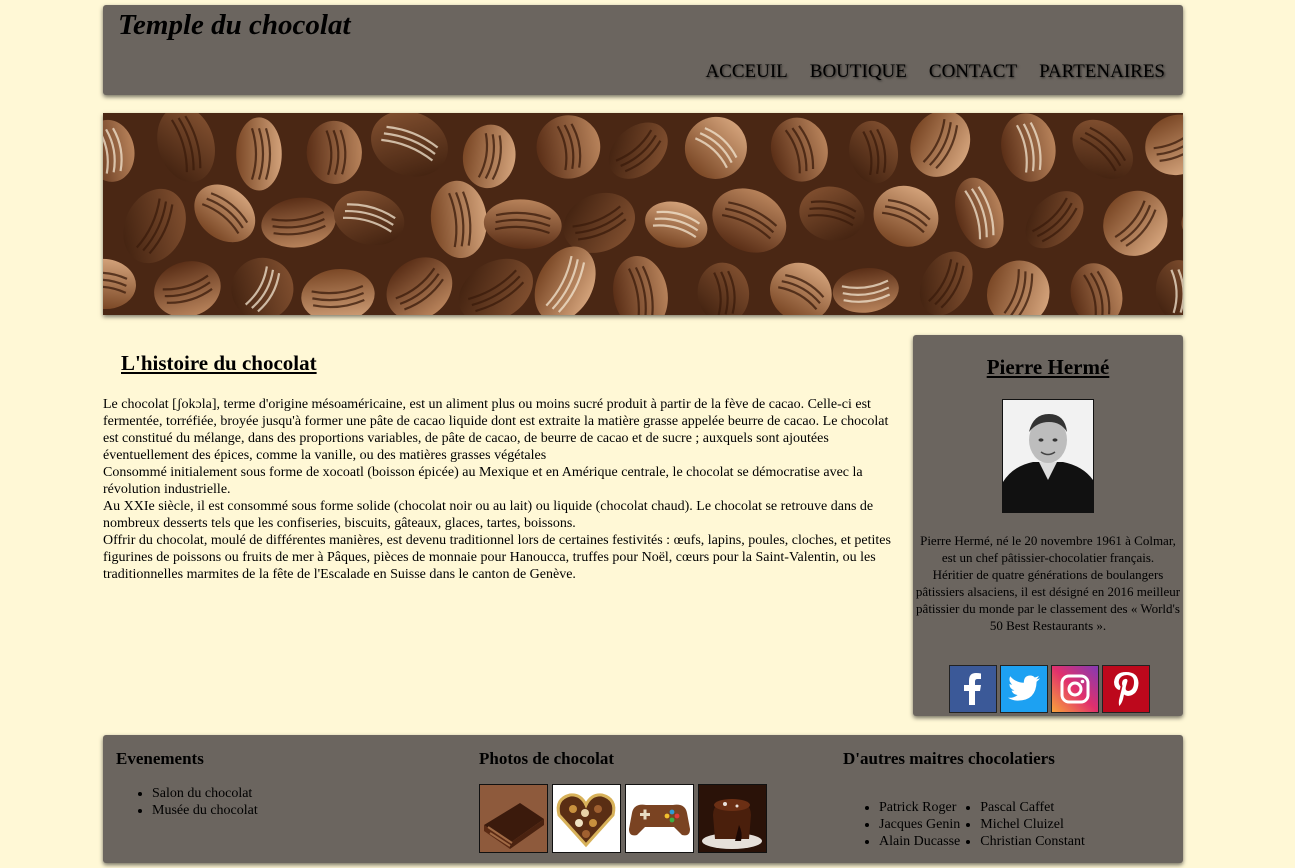 The width and height of the screenshot is (1295, 868). Describe the element at coordinates (858, 72) in the screenshot. I see `nav-boutique: BOUTIQUE` at that location.